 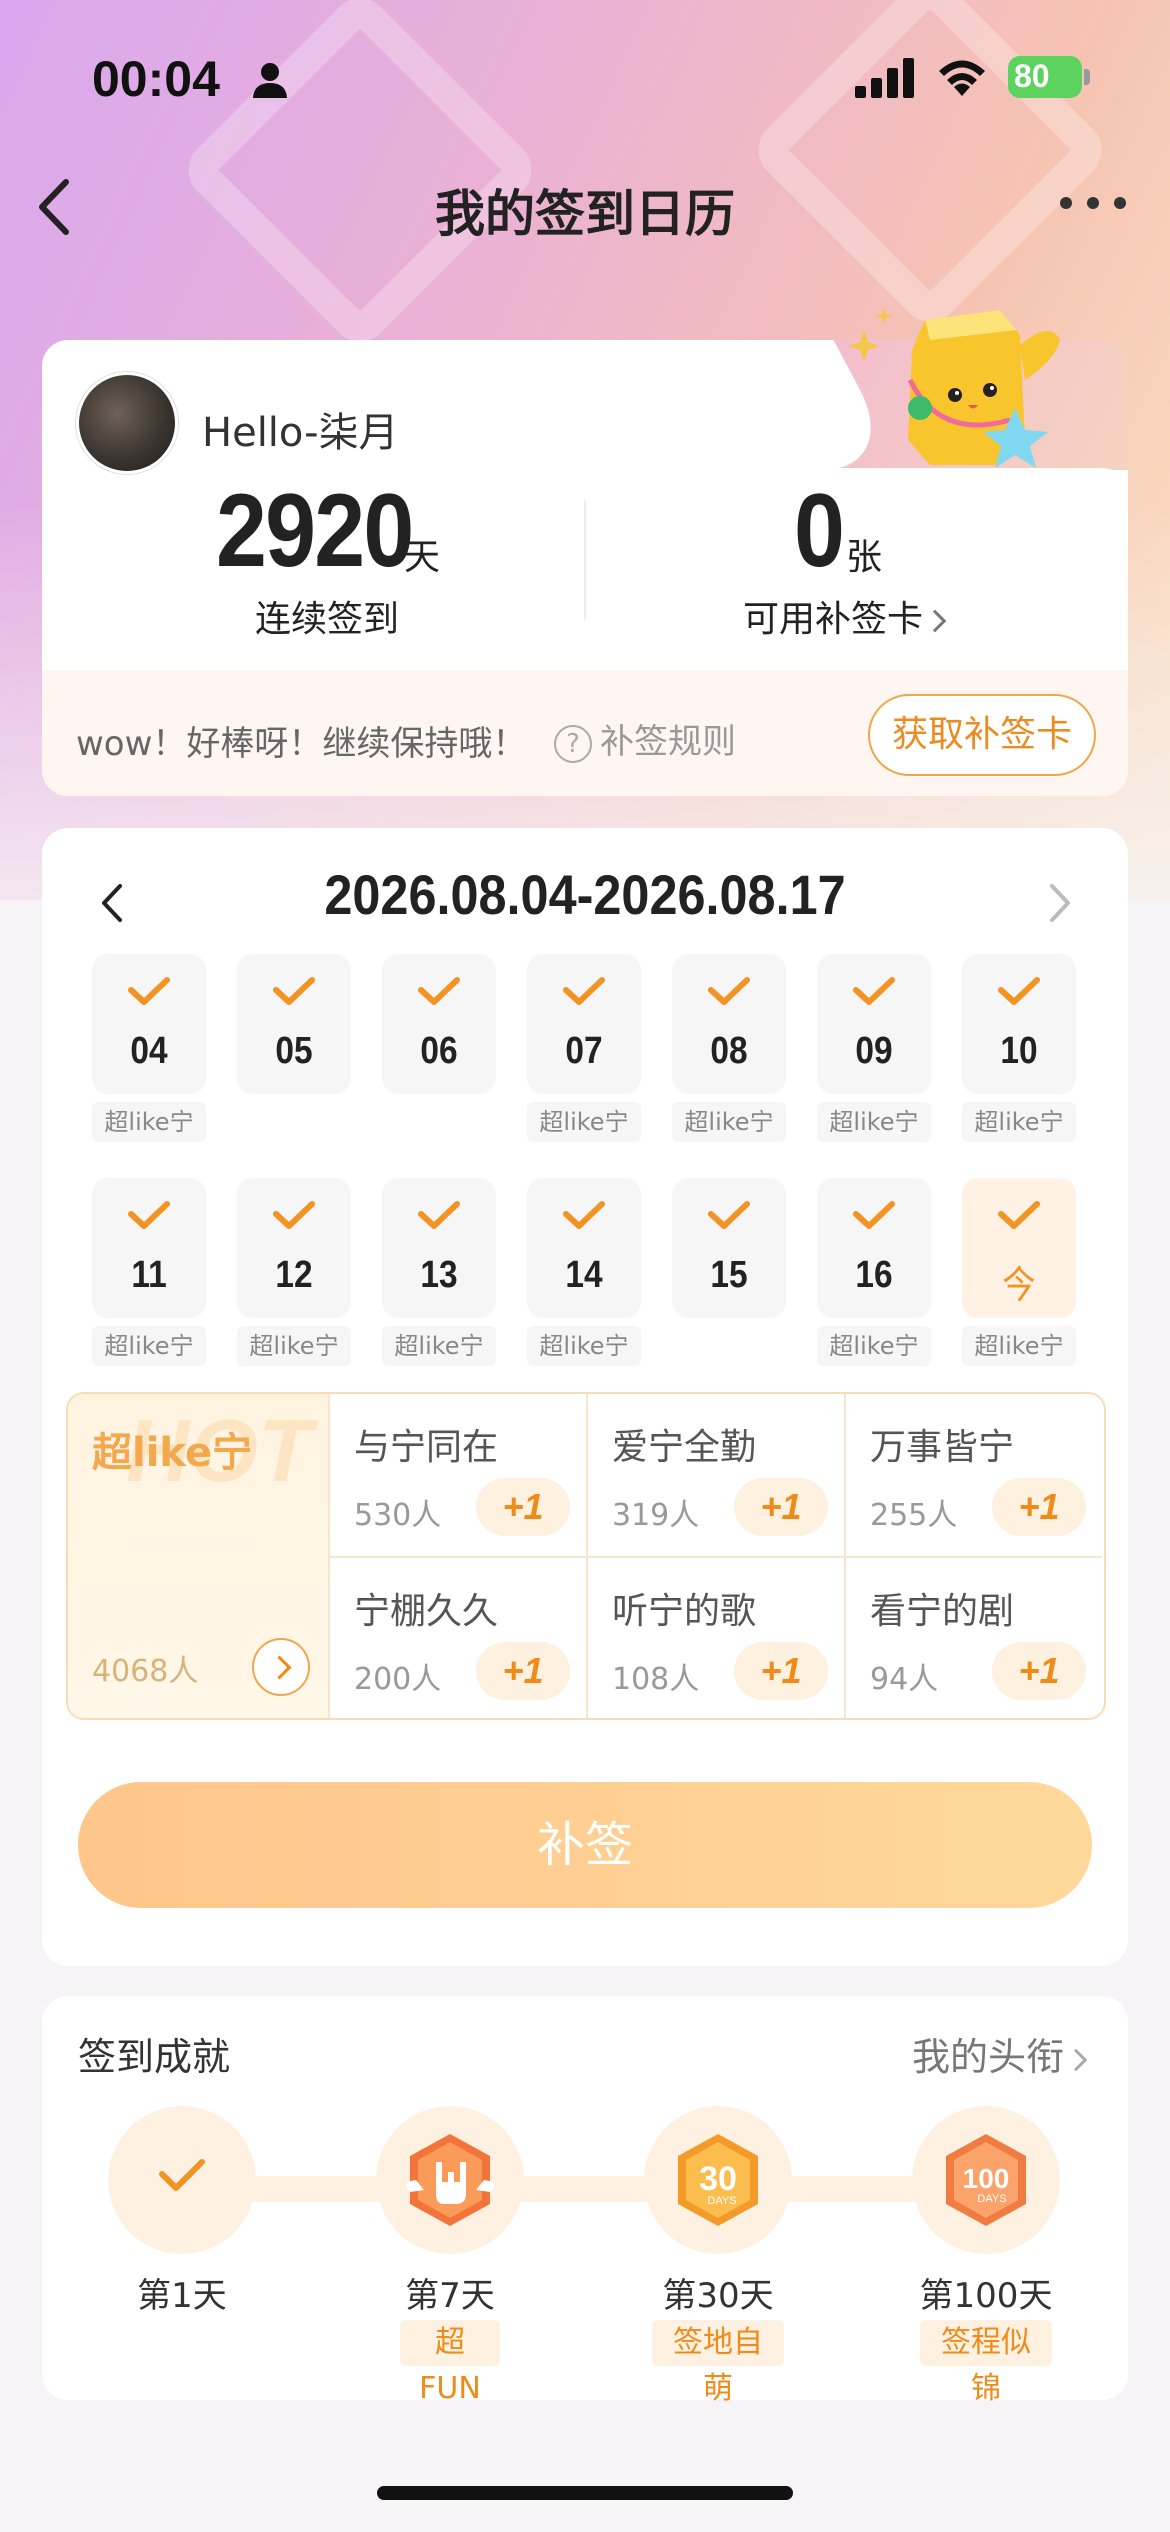 What do you see at coordinates (729, 1248) in the screenshot?
I see `calendar-day: 15` at bounding box center [729, 1248].